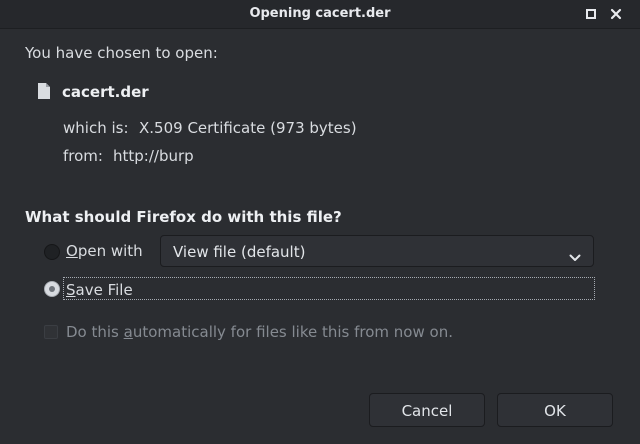  Describe the element at coordinates (555, 410) in the screenshot. I see `ok-button: OK` at that location.